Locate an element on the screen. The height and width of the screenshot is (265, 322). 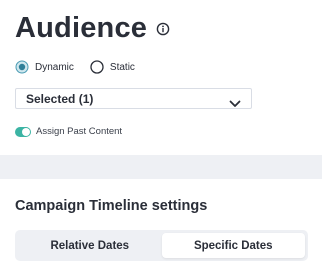
audience-select: Selected (1) is located at coordinates (133, 98).